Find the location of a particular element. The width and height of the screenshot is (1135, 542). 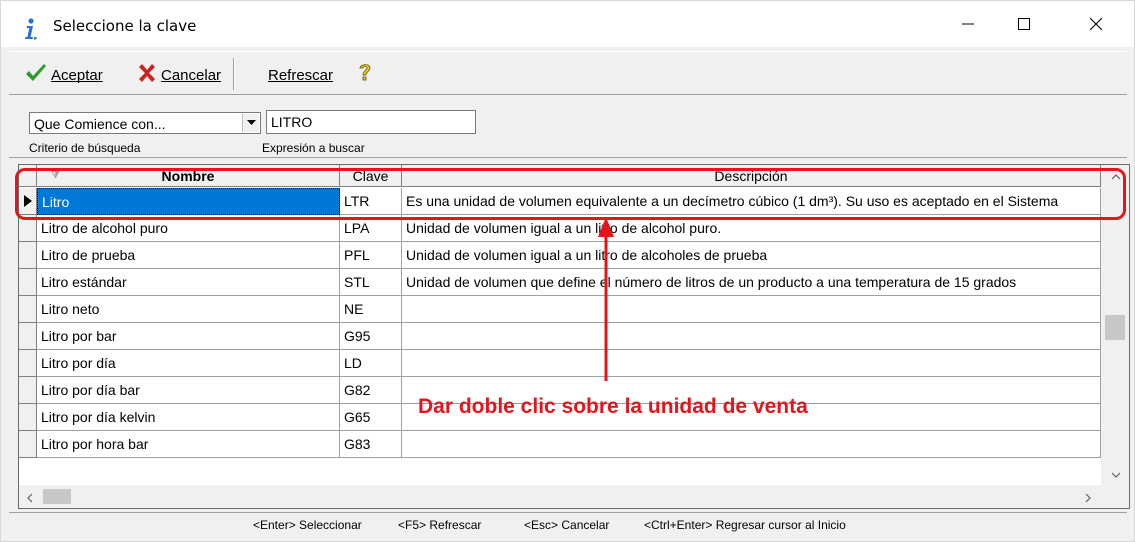

scroll-right-icon is located at coordinates (1088, 499).